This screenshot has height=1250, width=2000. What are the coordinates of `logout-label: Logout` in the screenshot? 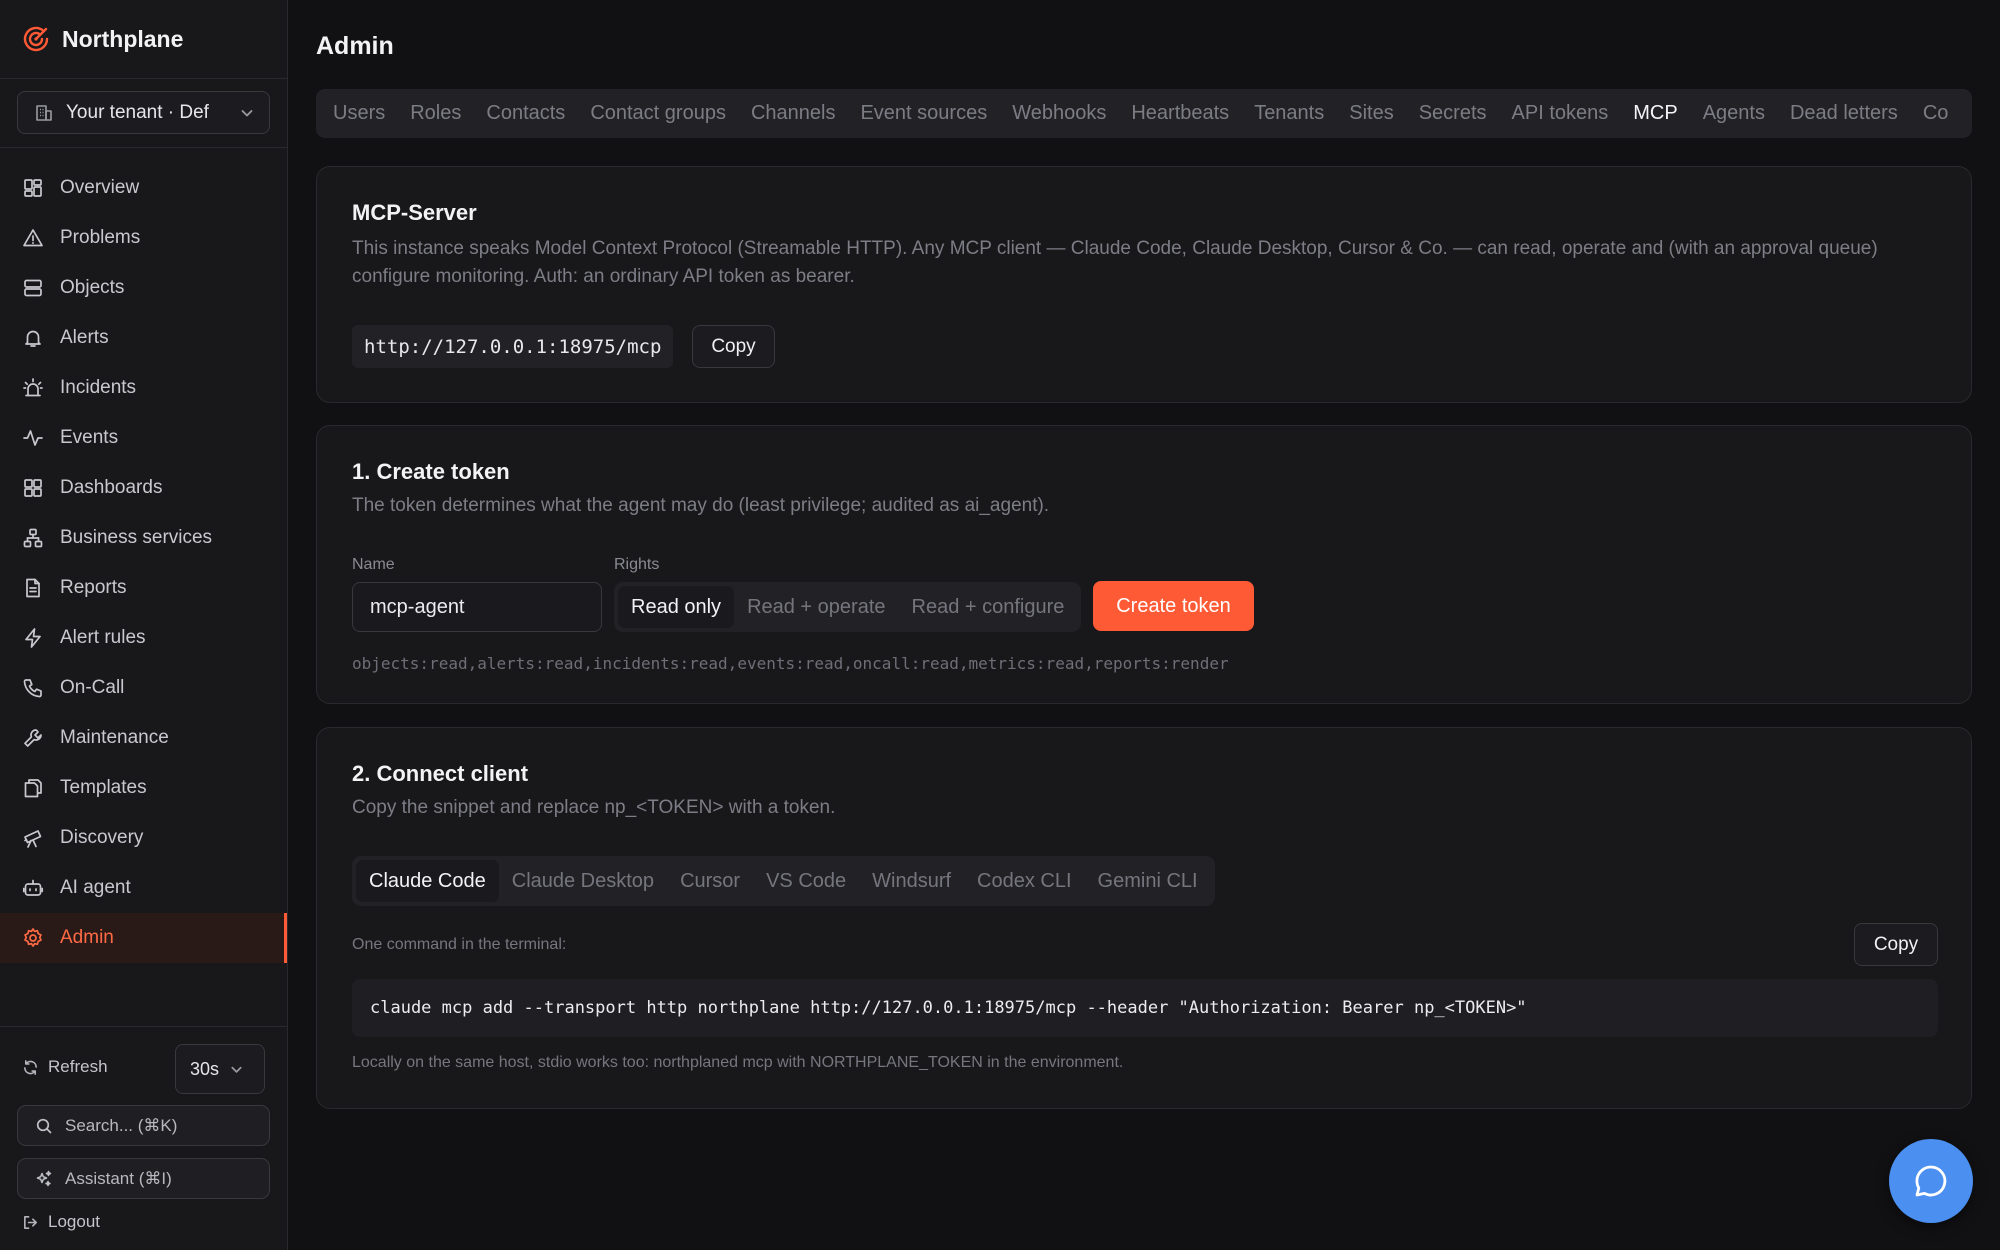 It's located at (74, 1221).